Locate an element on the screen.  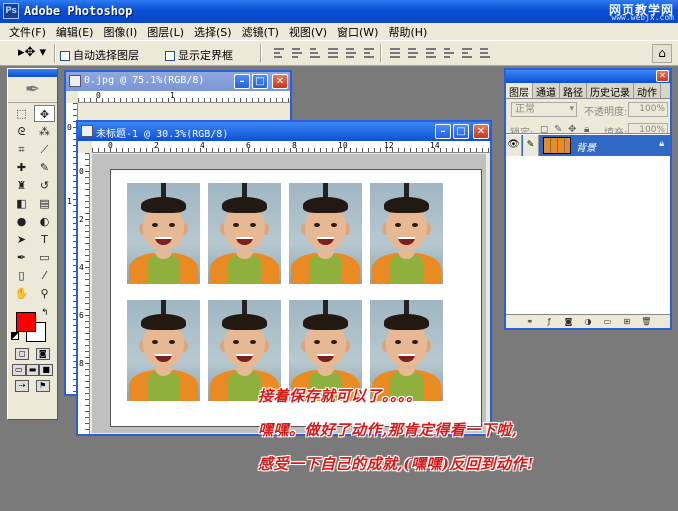
distribute-top-icon is located at coordinates (395, 53).